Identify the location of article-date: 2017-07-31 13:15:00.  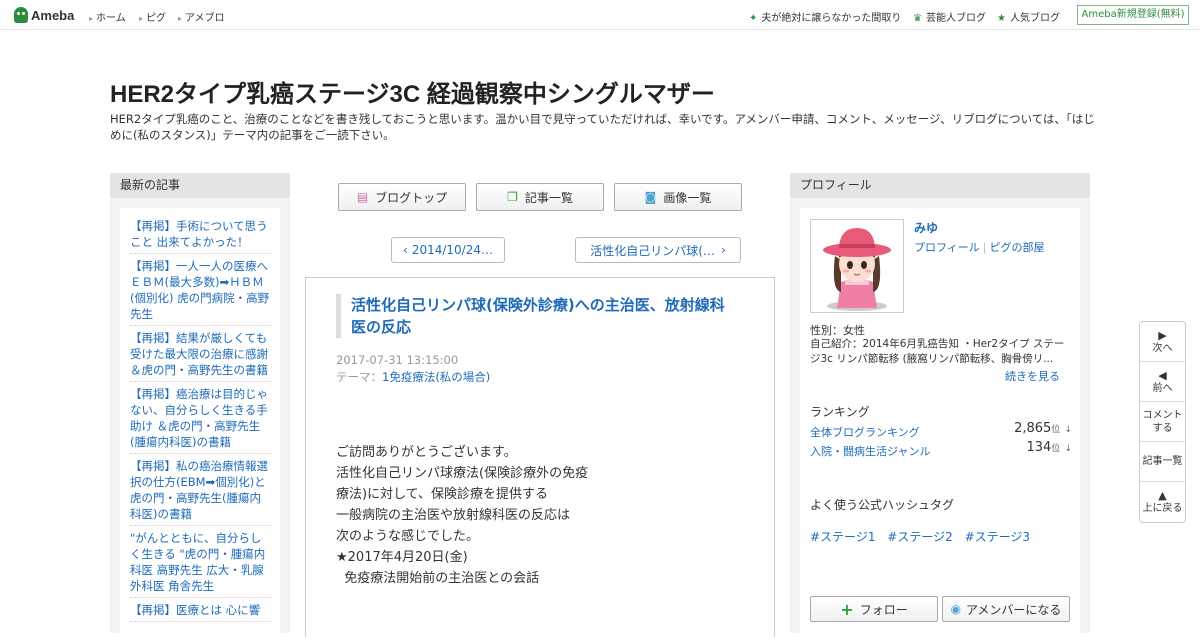
(397, 360).